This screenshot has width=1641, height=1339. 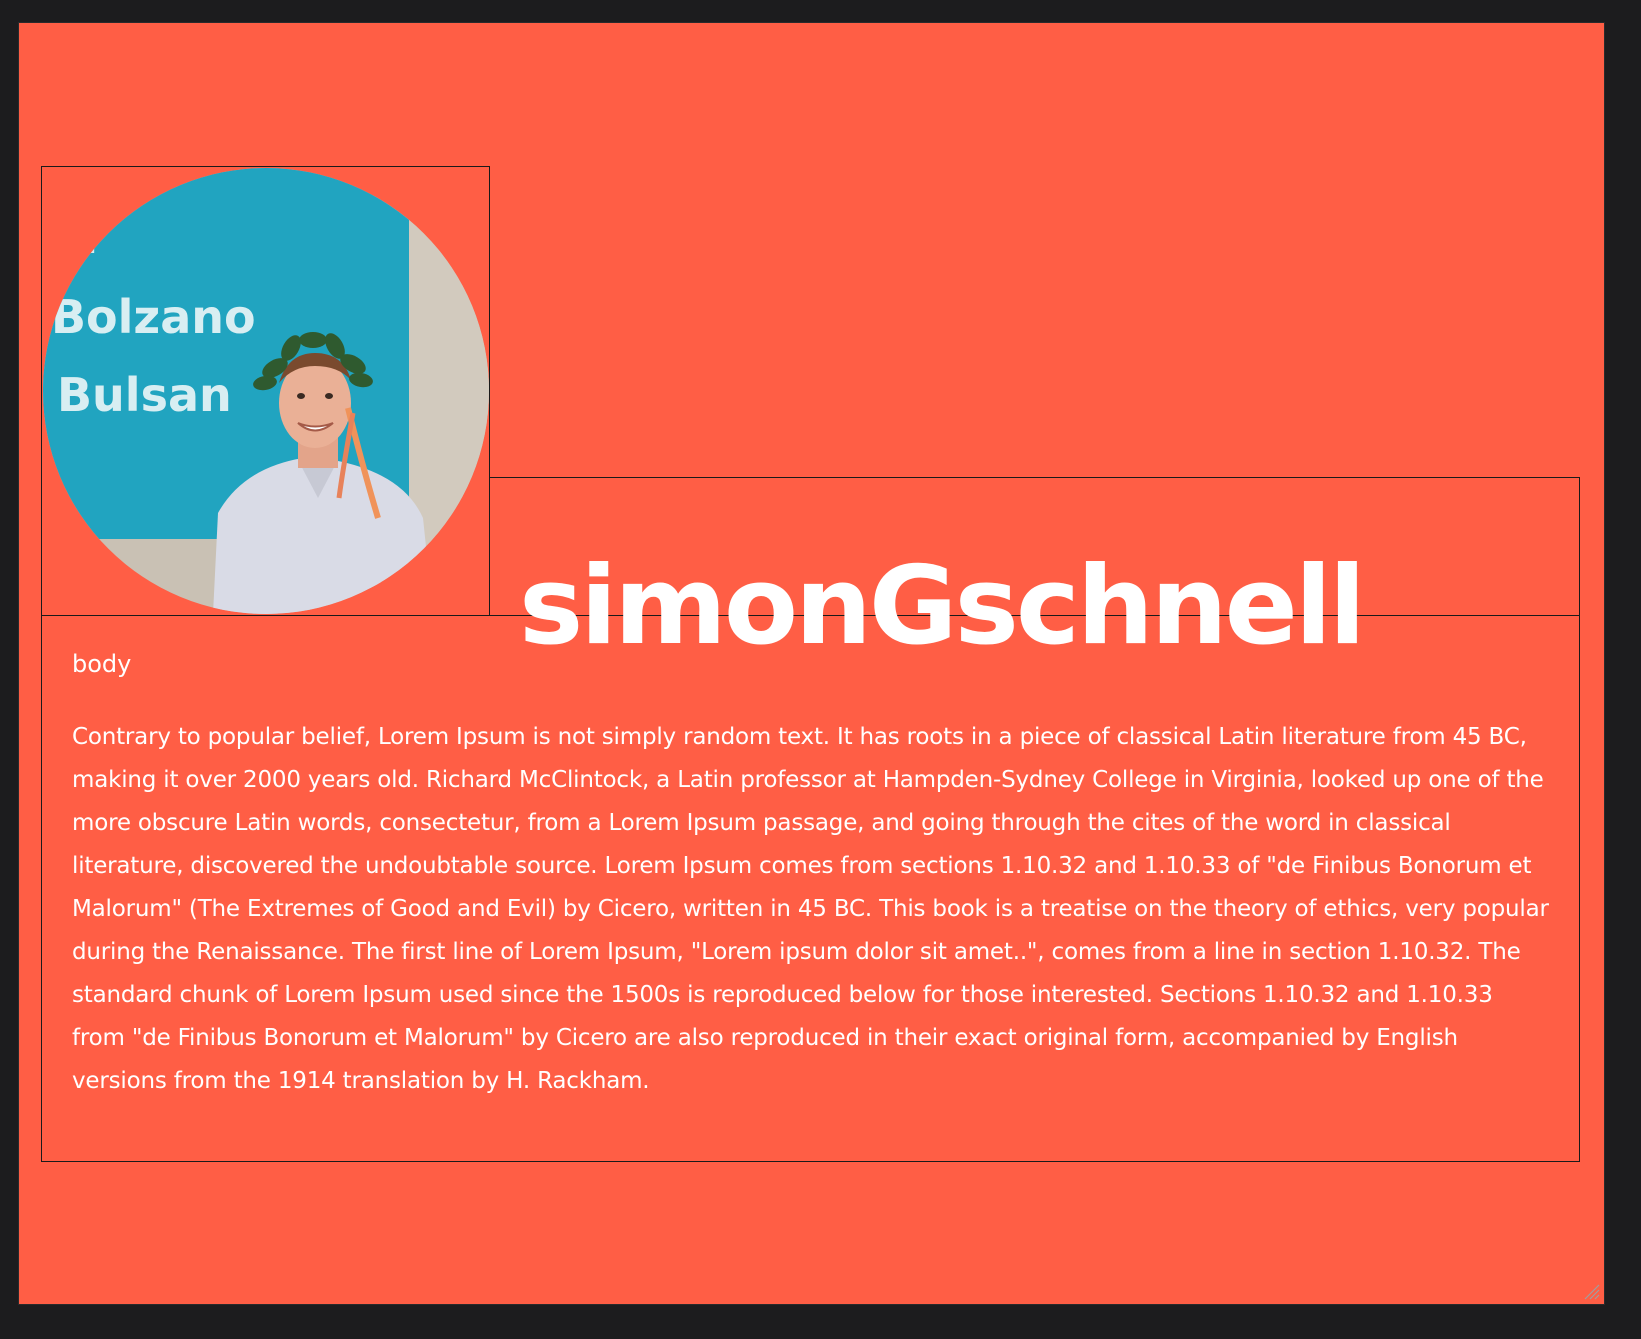 What do you see at coordinates (153, 317) in the screenshot?
I see `sign-text-line-2: Bolzano` at bounding box center [153, 317].